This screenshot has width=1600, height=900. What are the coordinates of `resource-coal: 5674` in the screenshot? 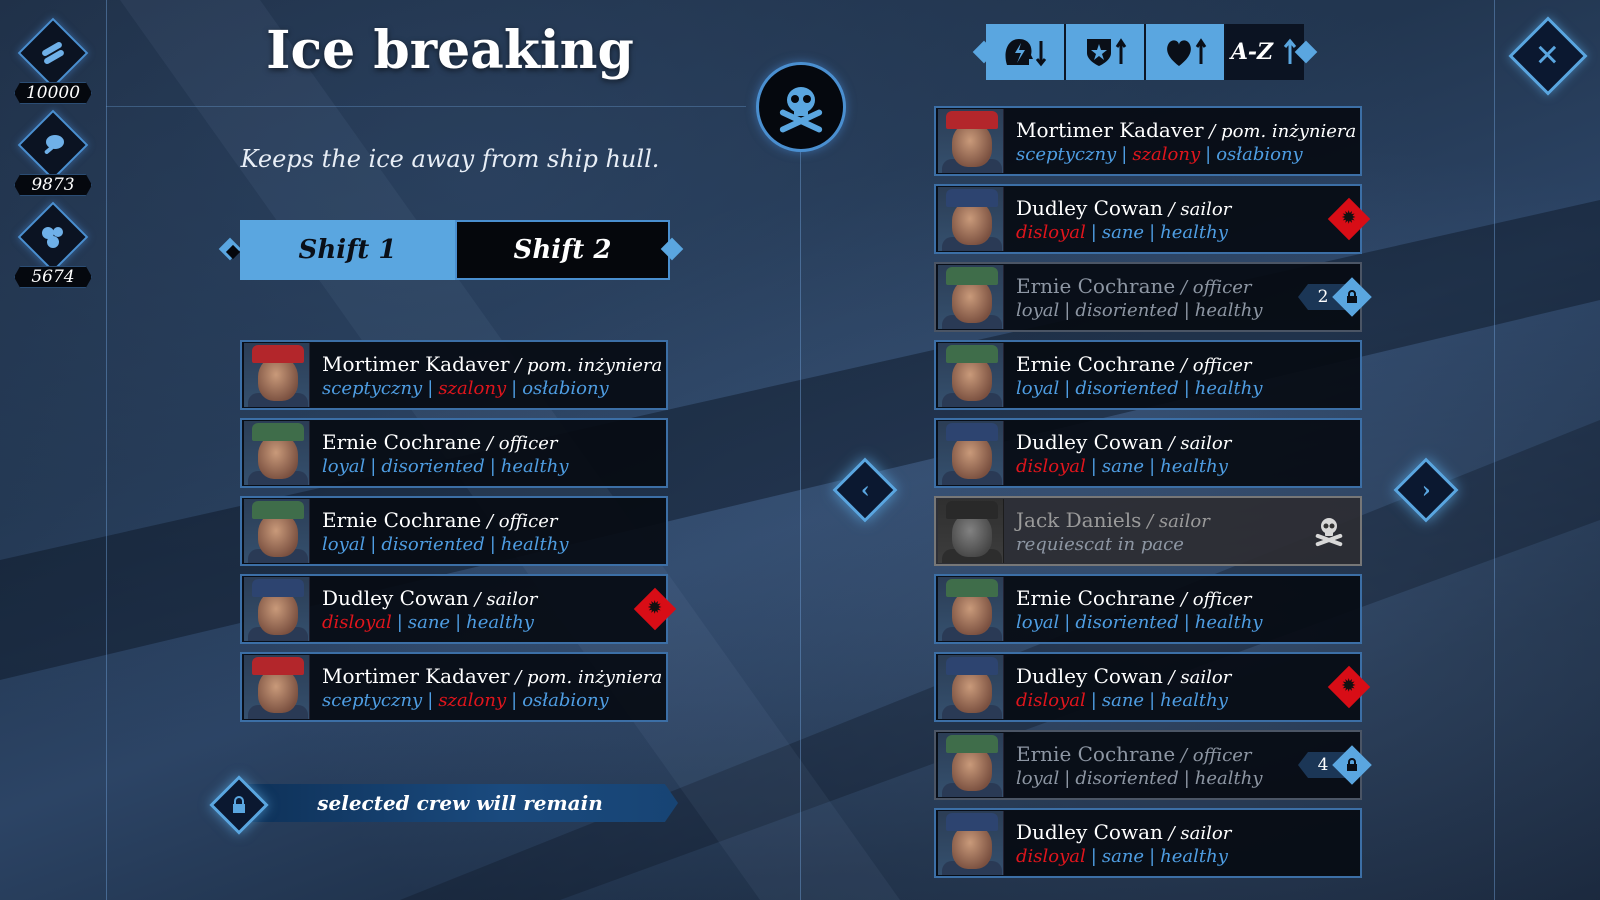 It's located at (53, 244).